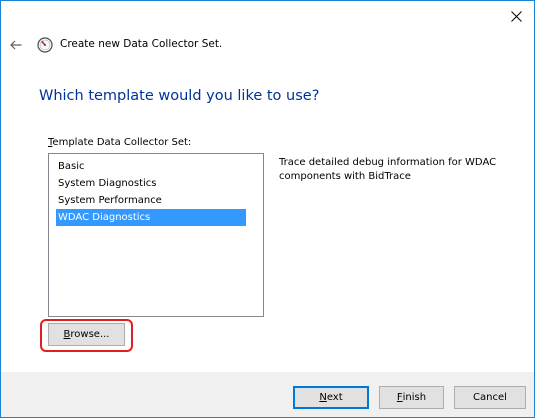 The height and width of the screenshot is (418, 535). I want to click on next-button: Next, so click(331, 397).